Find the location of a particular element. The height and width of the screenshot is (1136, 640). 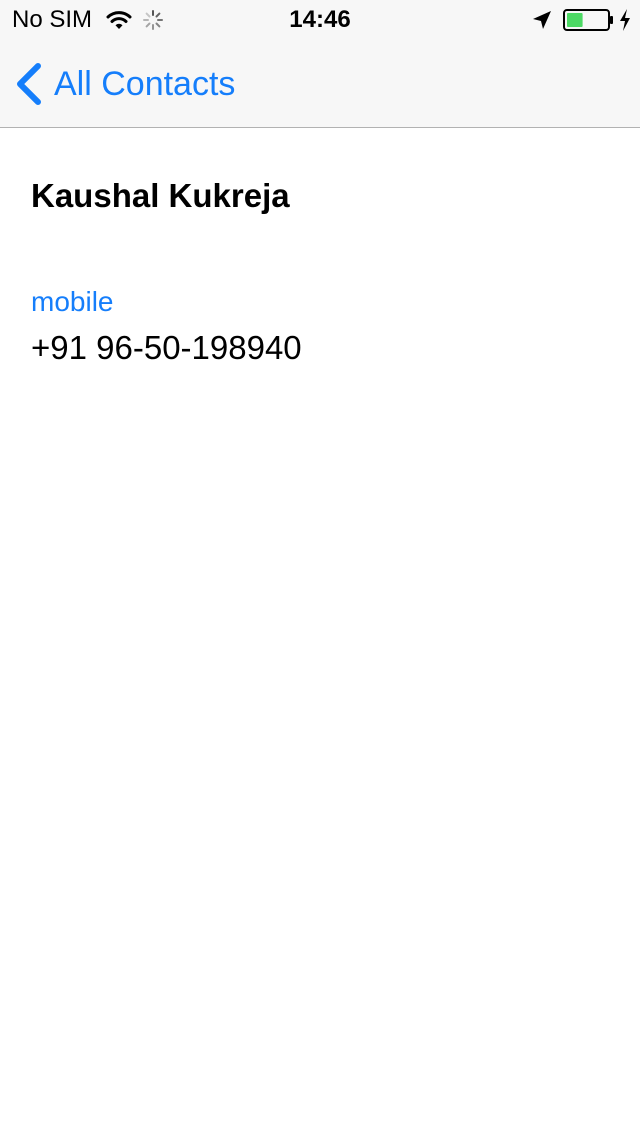

back-button: All Contacts is located at coordinates (124, 84).